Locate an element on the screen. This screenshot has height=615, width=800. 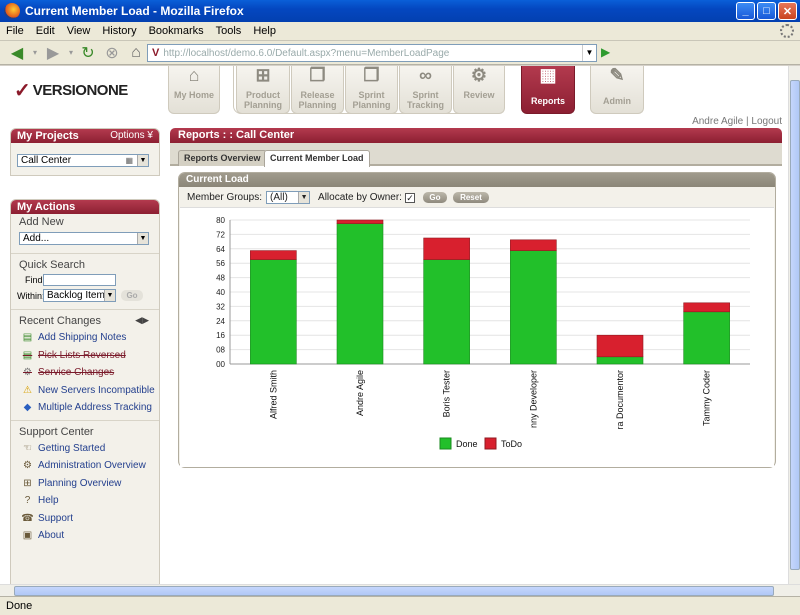
tab-review: ⚙ Review is located at coordinates (479, 90).